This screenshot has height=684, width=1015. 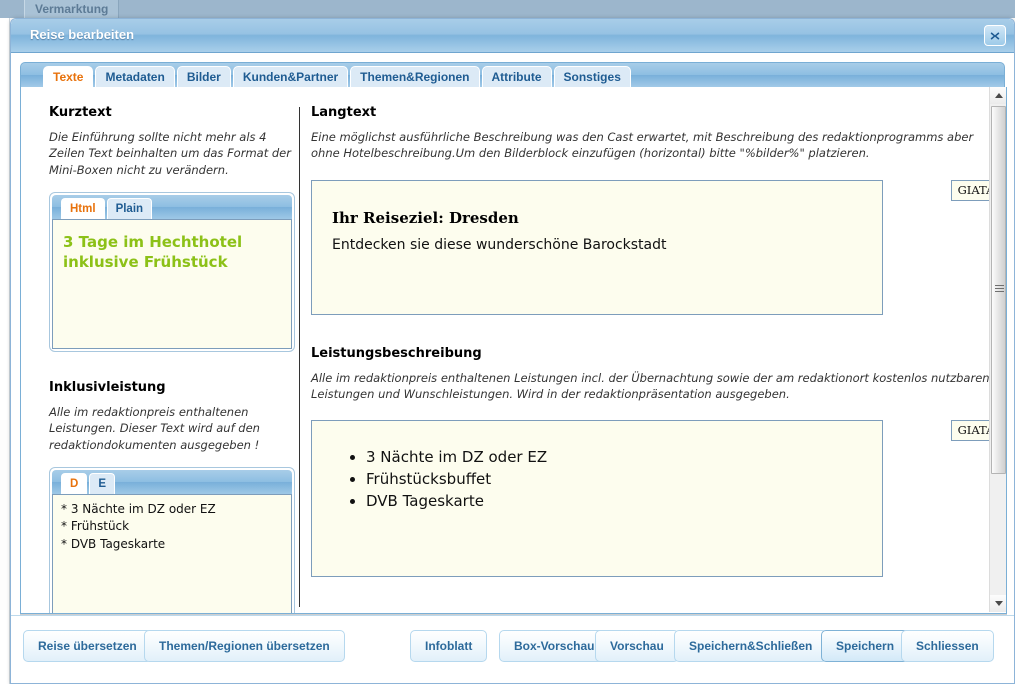 I want to click on kurztext-html-area: 3 Tage im Hechthotel inklusive Frühstück, so click(x=172, y=283).